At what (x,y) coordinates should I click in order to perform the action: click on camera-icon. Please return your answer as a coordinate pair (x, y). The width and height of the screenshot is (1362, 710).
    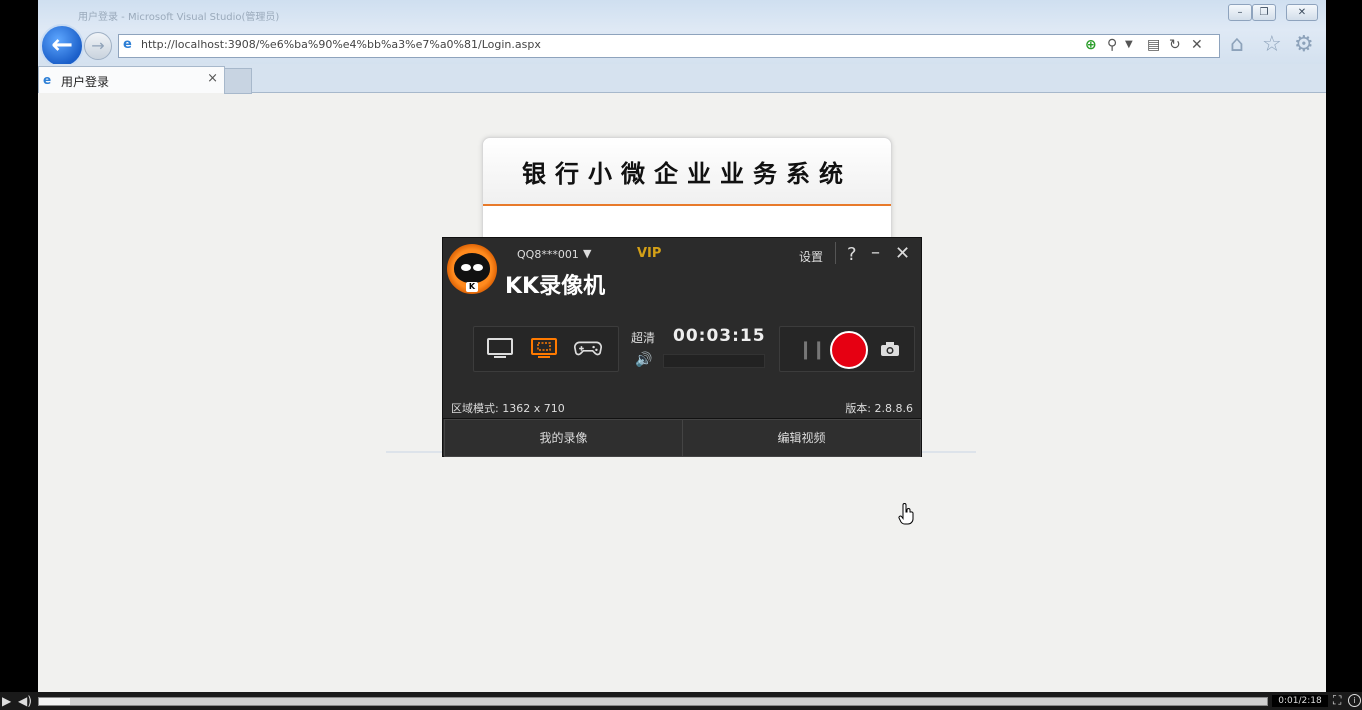
    Looking at the image, I should click on (890, 349).